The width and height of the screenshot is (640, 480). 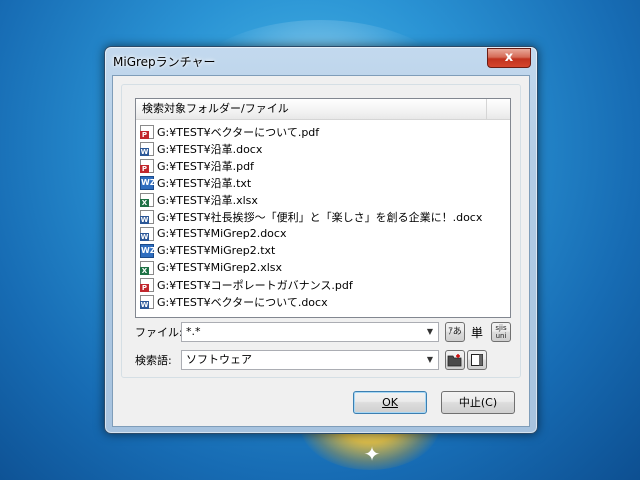 I want to click on add-folder-button, so click(x=455, y=360).